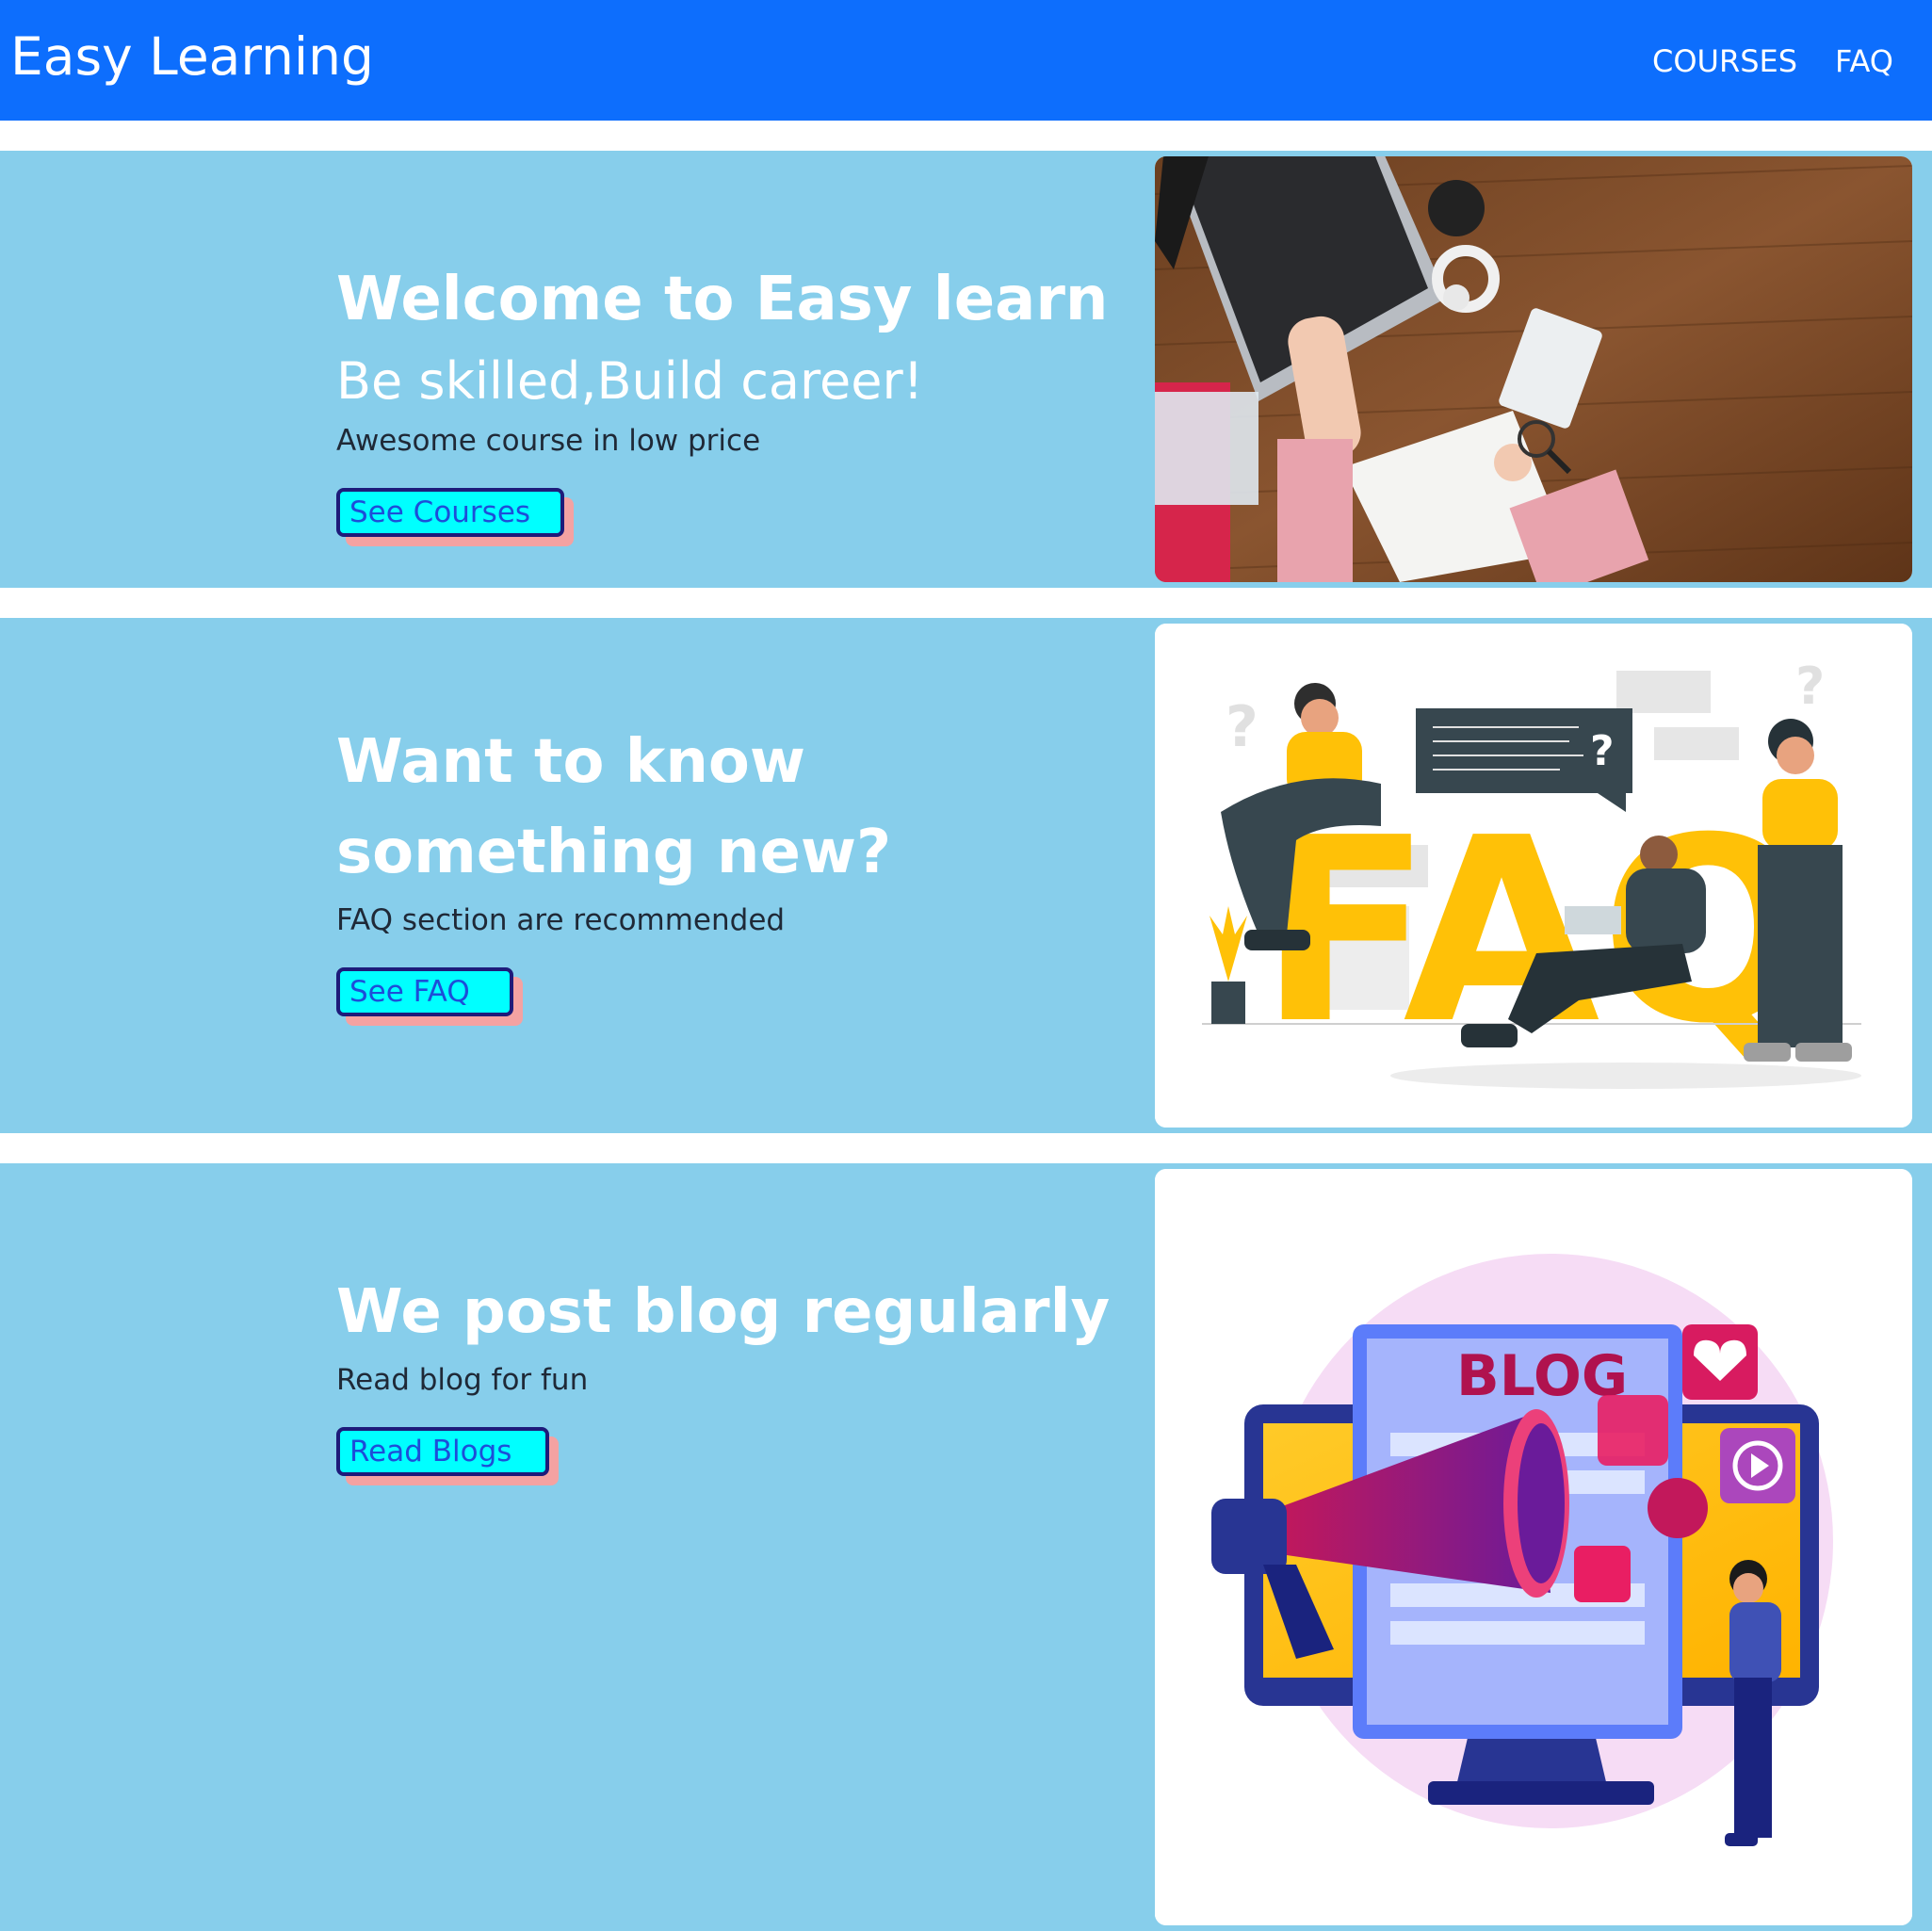  What do you see at coordinates (1724, 62) in the screenshot?
I see `nav-link-courses: COURSES` at bounding box center [1724, 62].